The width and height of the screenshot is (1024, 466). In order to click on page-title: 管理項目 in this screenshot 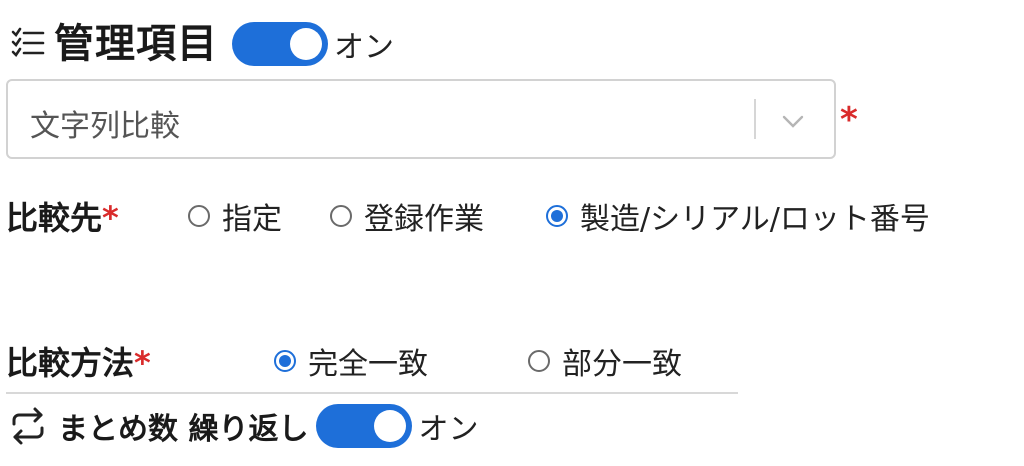, I will do `click(136, 44)`.